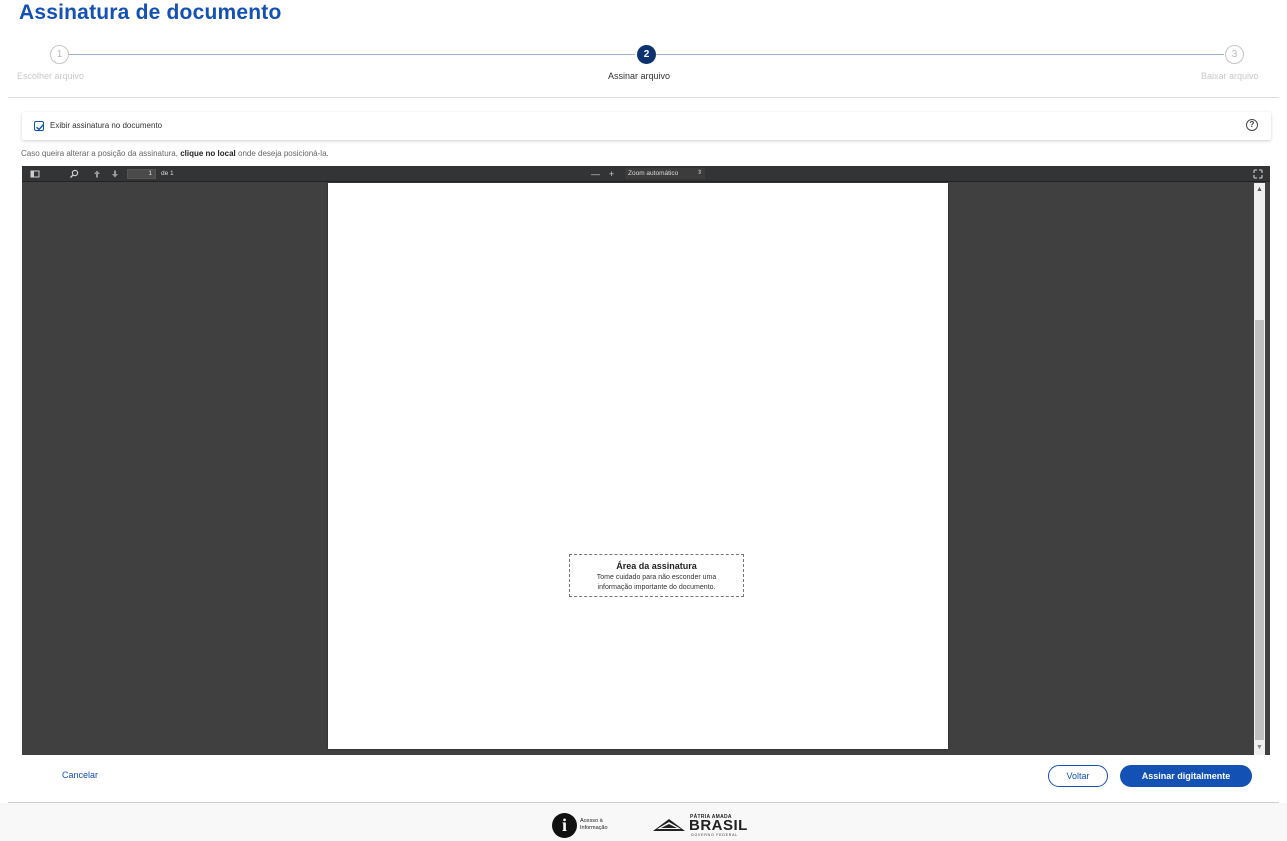 This screenshot has width=1287, height=841. I want to click on zoom-select: Zoom automático ⇕, so click(665, 173).